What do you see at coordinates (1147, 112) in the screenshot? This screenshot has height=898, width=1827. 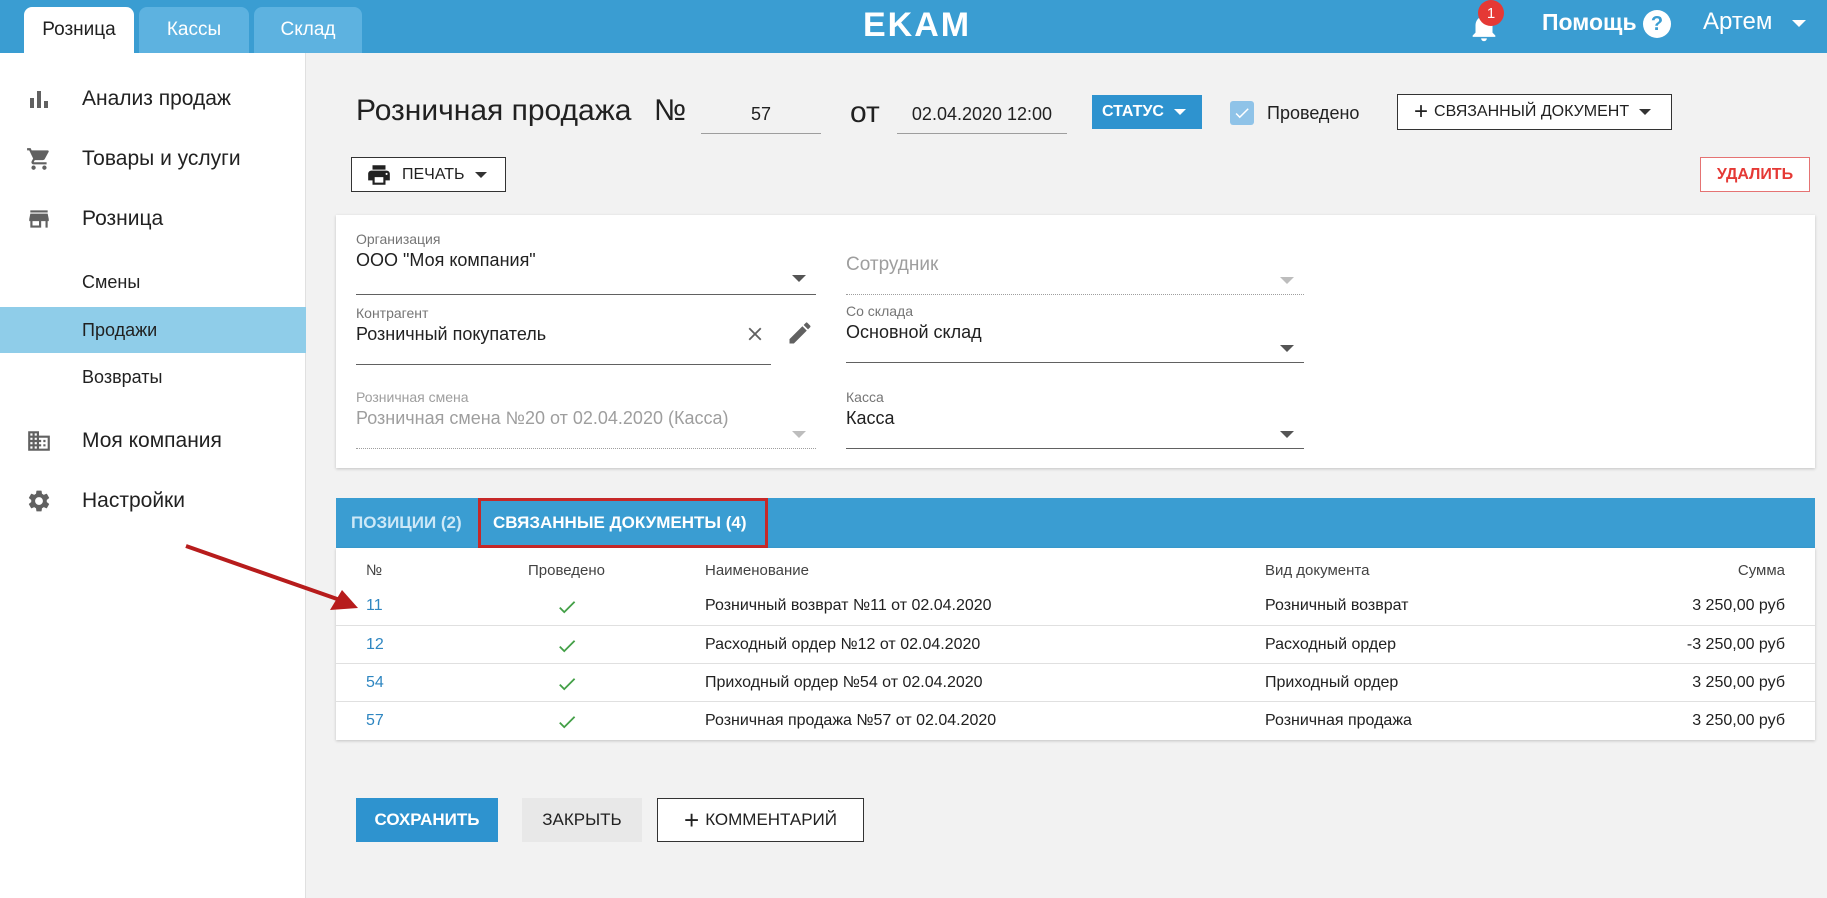 I see `status-button: СТАТУС` at bounding box center [1147, 112].